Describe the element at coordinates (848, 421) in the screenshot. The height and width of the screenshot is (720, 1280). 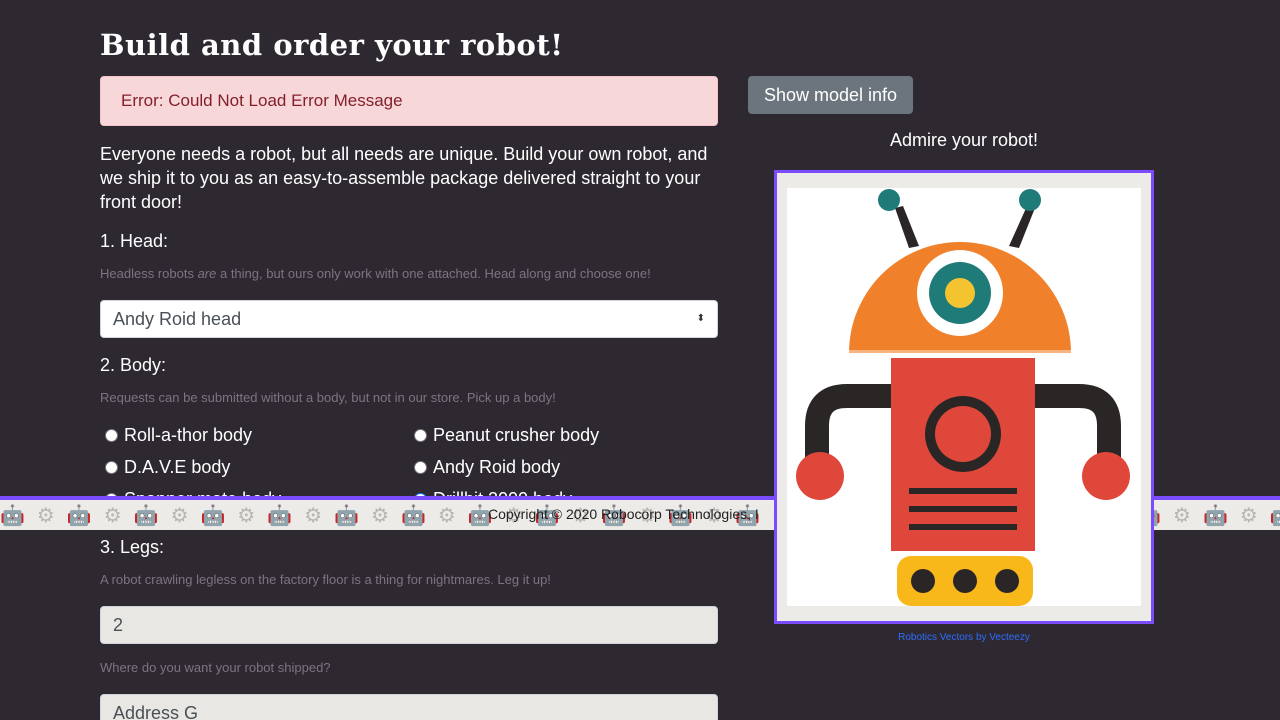
I see `arm-left` at that location.